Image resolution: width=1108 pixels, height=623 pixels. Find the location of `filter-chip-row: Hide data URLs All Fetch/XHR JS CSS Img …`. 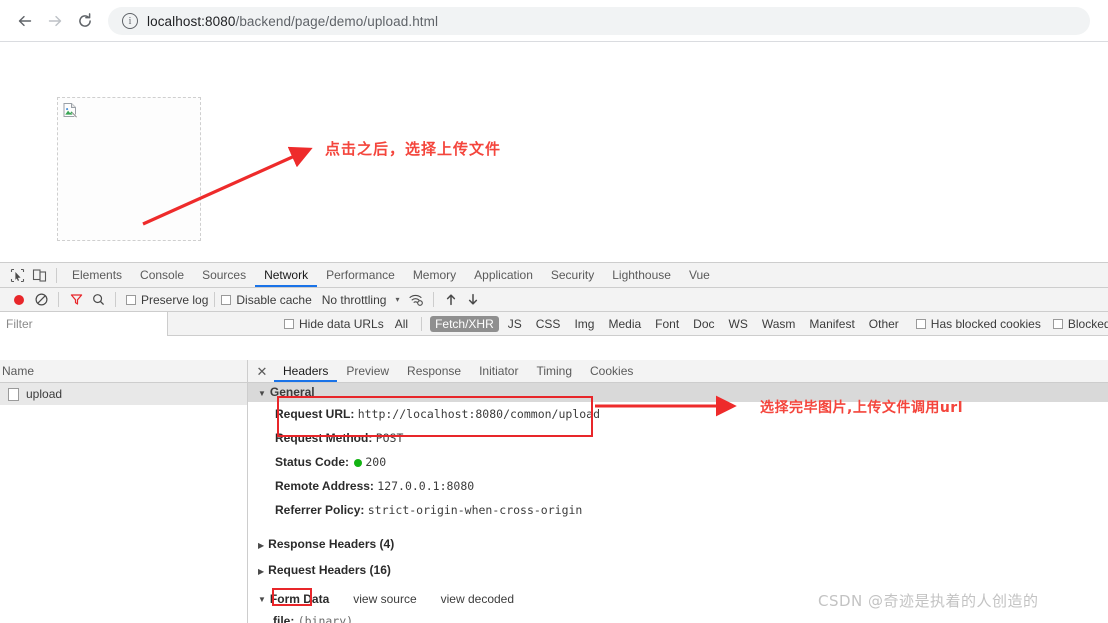

filter-chip-row: Hide data URLs All Fetch/XHR JS CSS Img … is located at coordinates (638, 323).